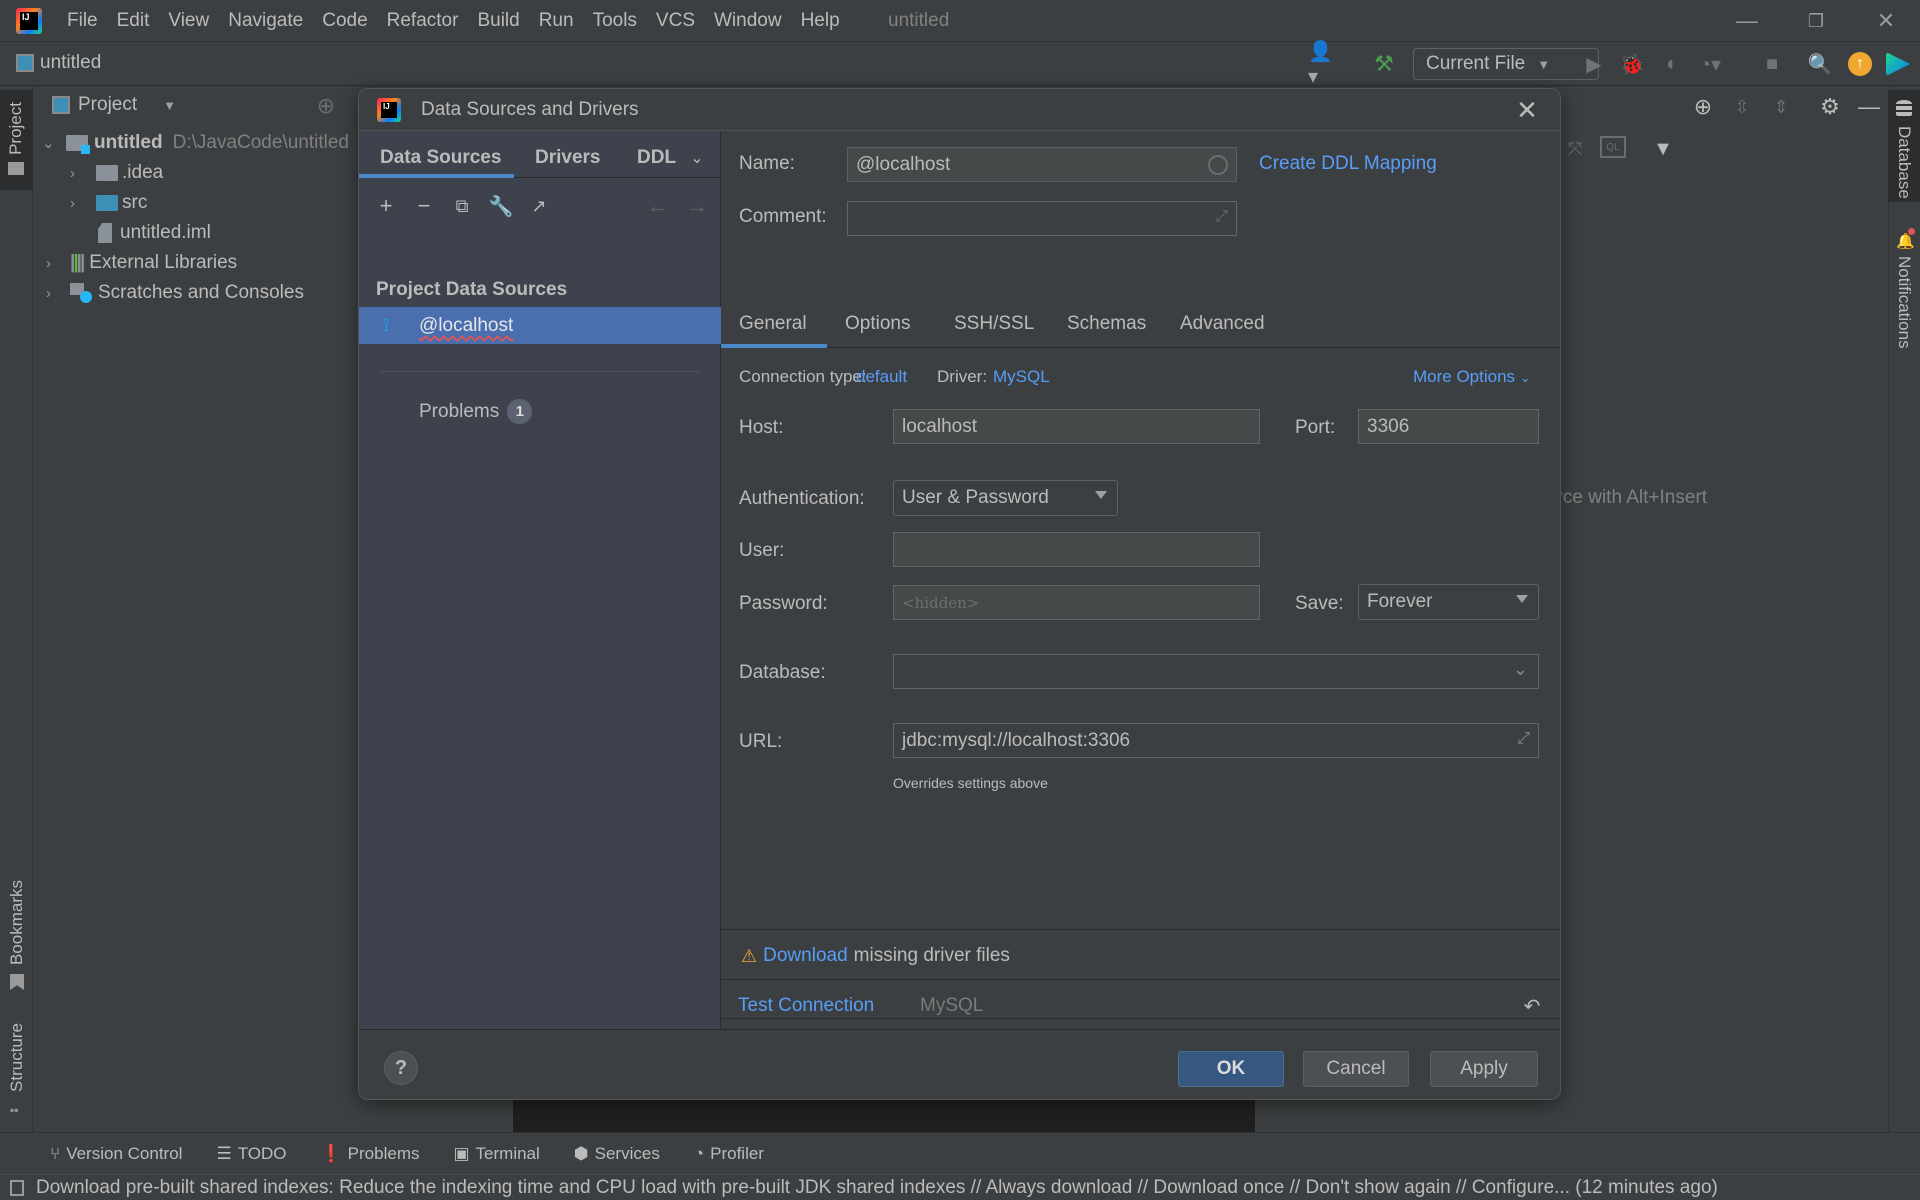 The height and width of the screenshot is (1200, 1920). What do you see at coordinates (386, 206) in the screenshot?
I see `add-icon: +` at bounding box center [386, 206].